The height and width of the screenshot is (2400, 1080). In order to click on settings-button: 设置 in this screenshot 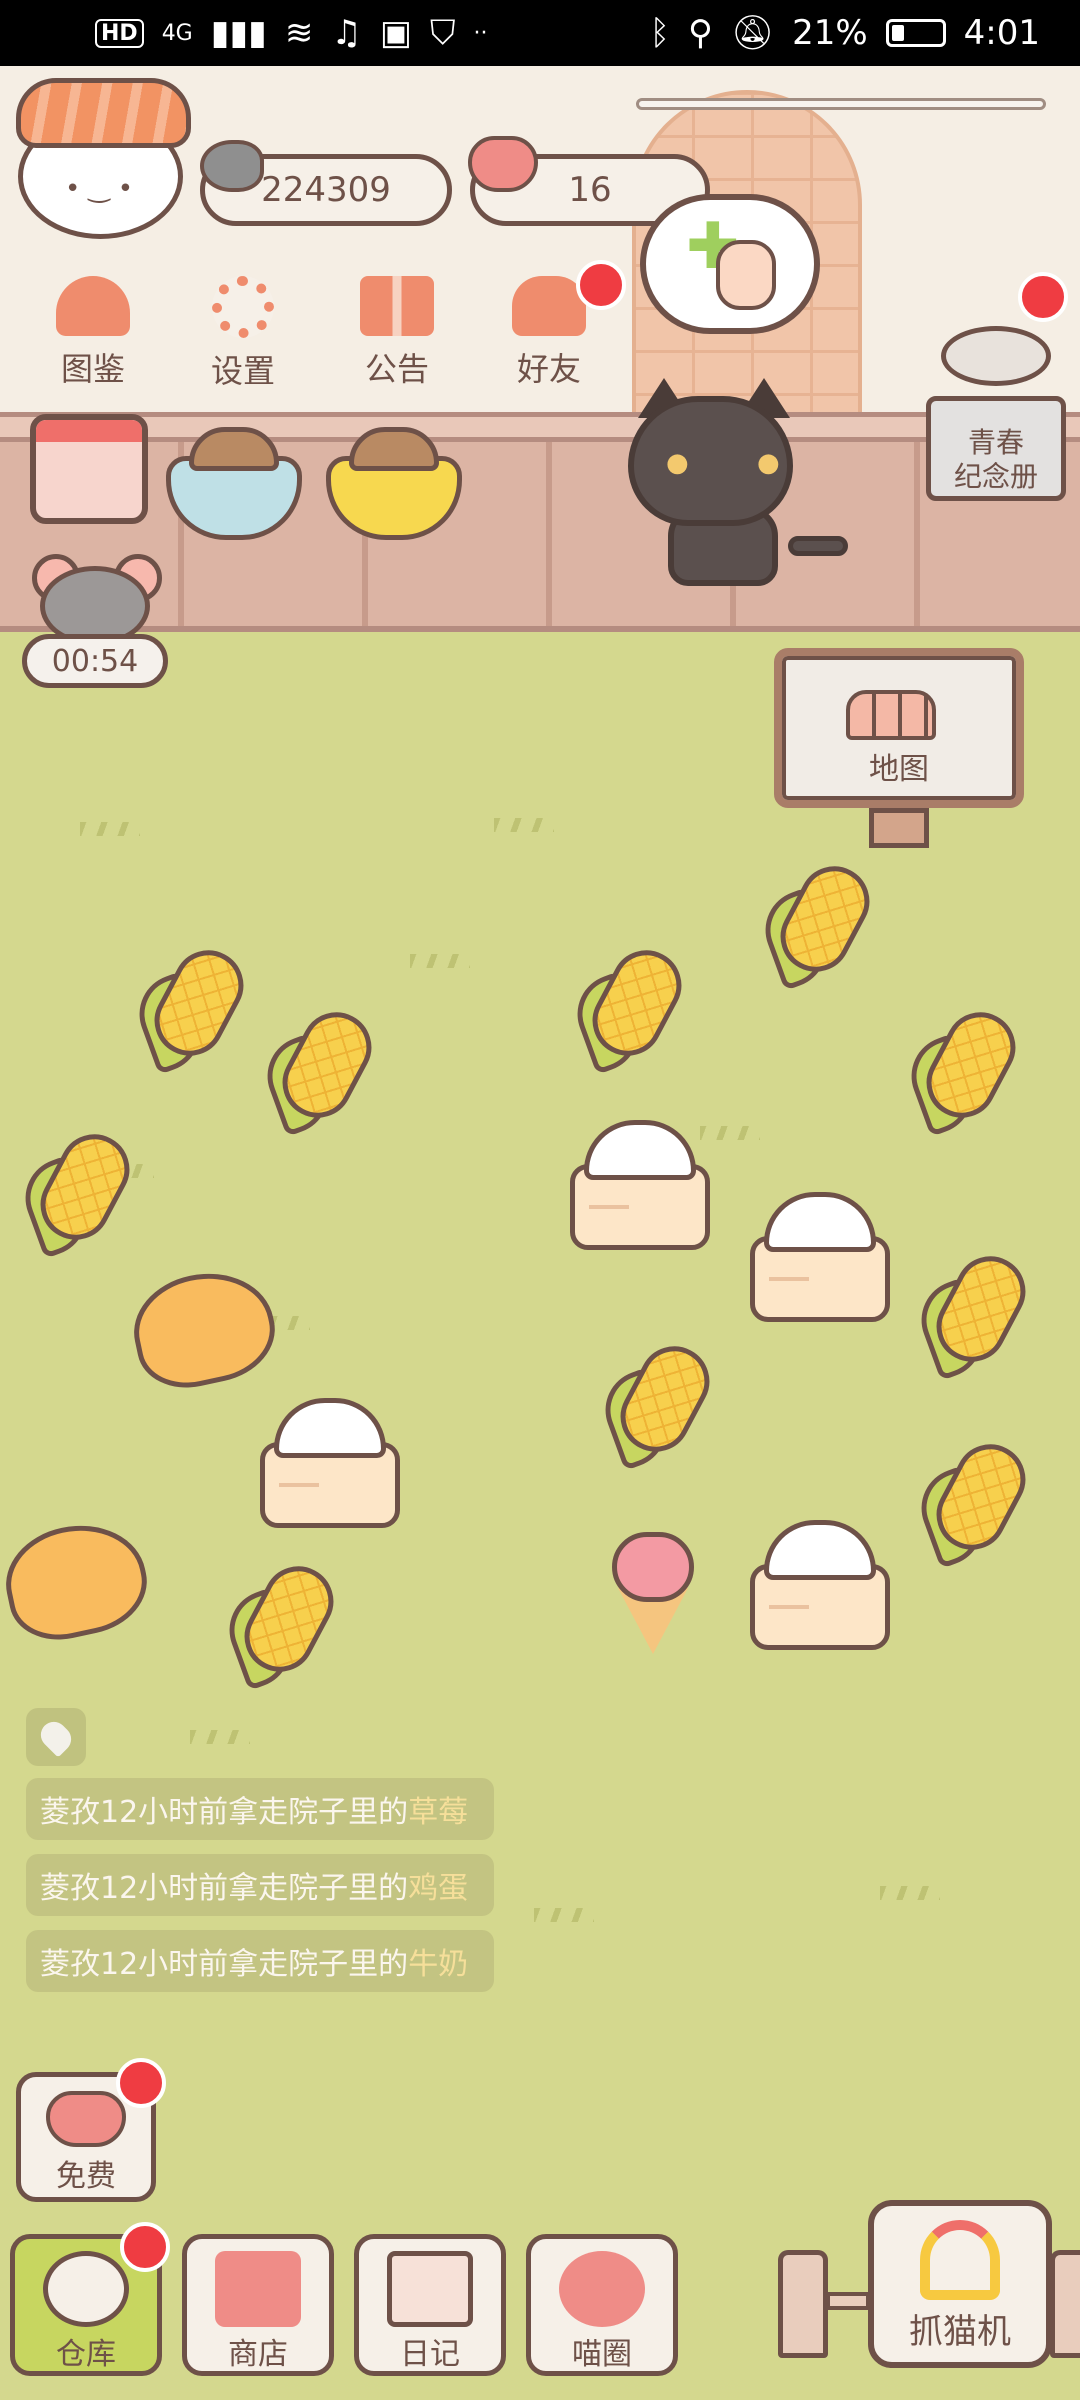, I will do `click(243, 334)`.